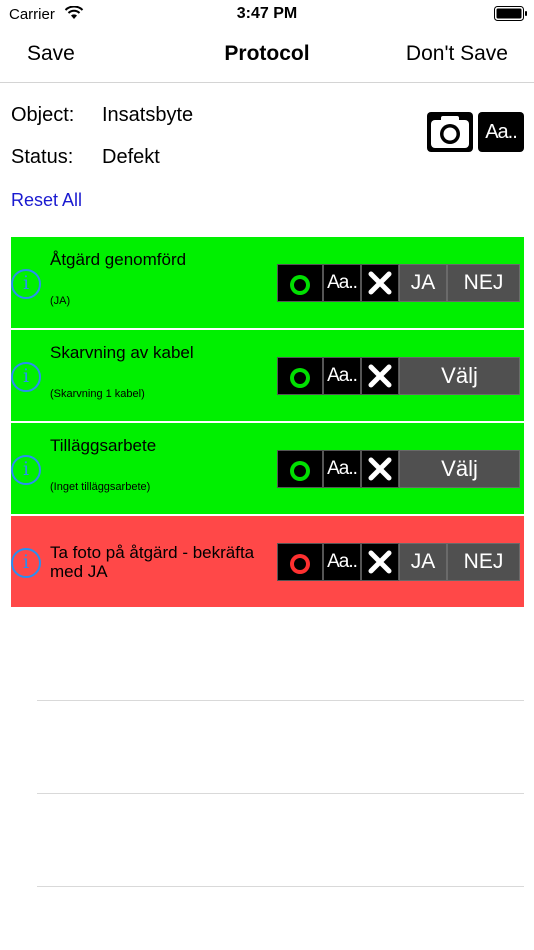 The image size is (534, 950). I want to click on status-label: Status:, so click(42, 157).